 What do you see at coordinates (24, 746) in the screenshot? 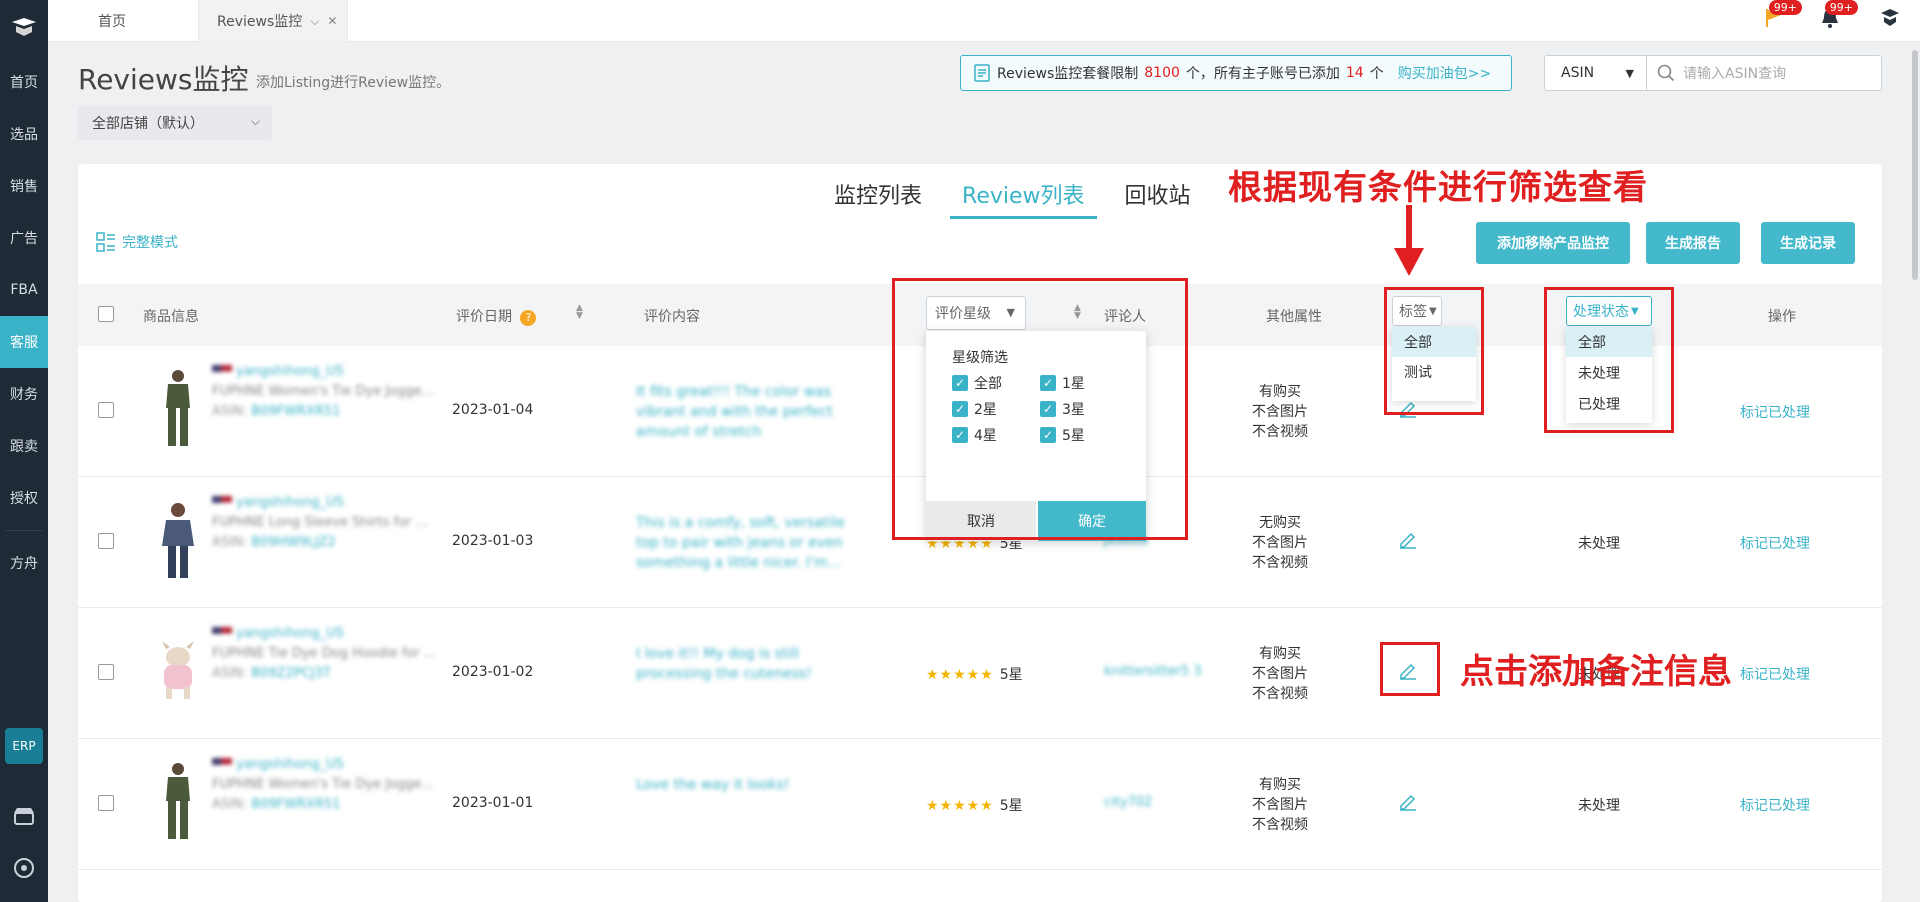
I see `erp-button: ERP` at bounding box center [24, 746].